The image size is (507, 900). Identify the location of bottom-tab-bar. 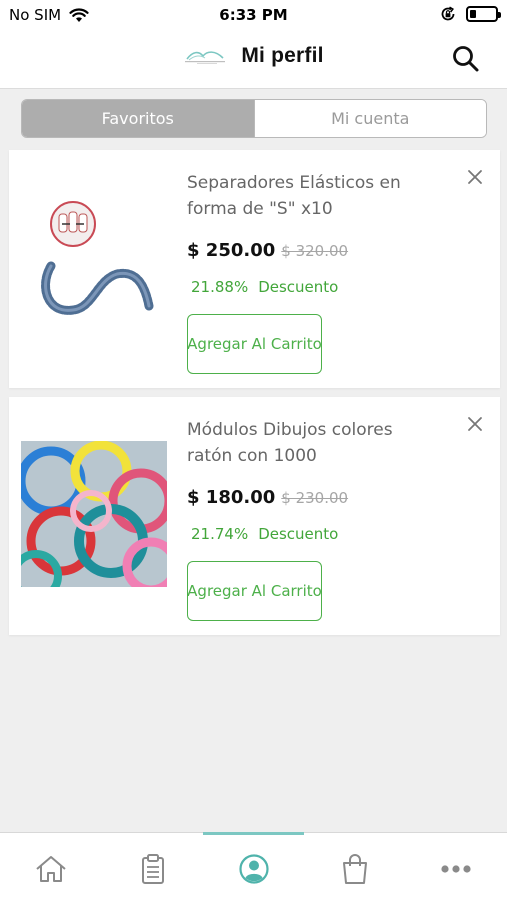
(253, 866).